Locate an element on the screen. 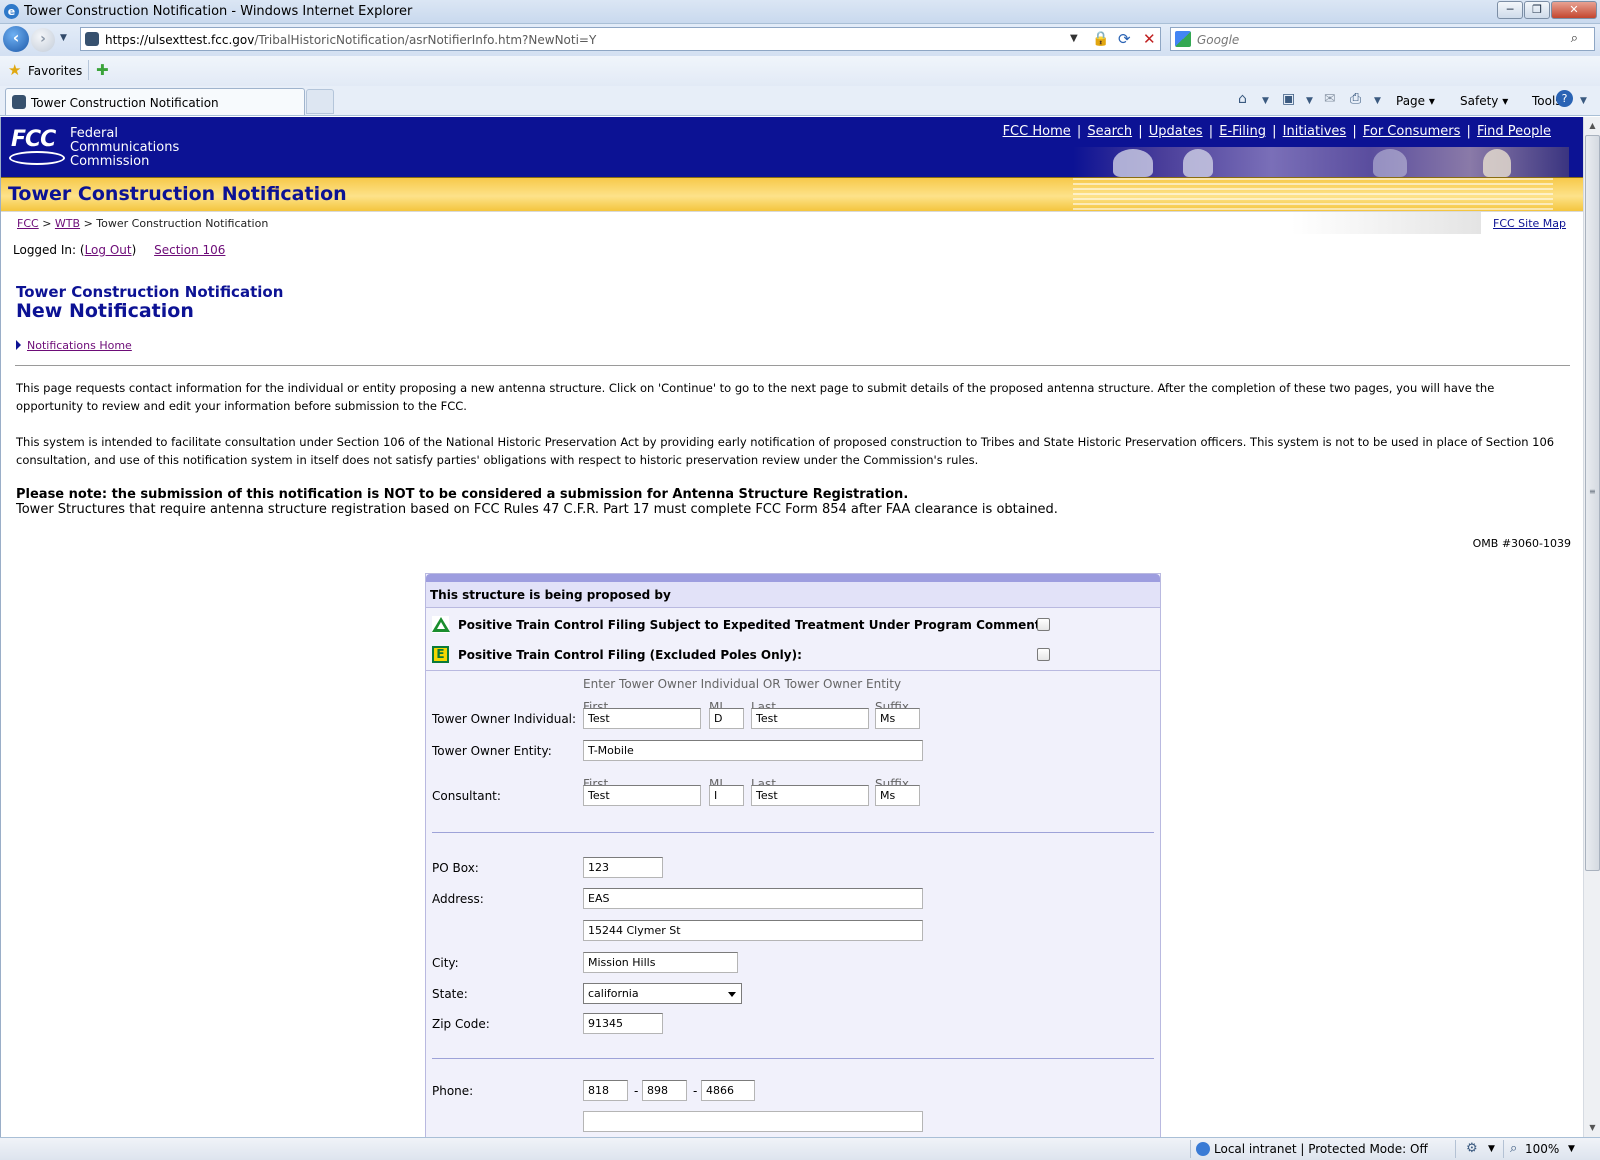  protected-mode-icon: ⚙ is located at coordinates (1472, 1148).